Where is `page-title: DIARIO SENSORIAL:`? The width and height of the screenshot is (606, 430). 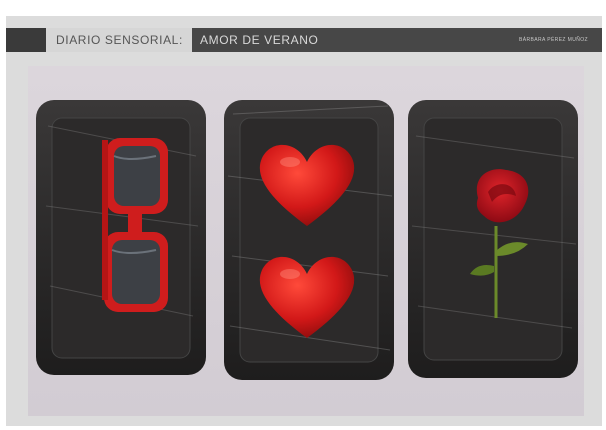 page-title: DIARIO SENSORIAL: is located at coordinates (119, 40).